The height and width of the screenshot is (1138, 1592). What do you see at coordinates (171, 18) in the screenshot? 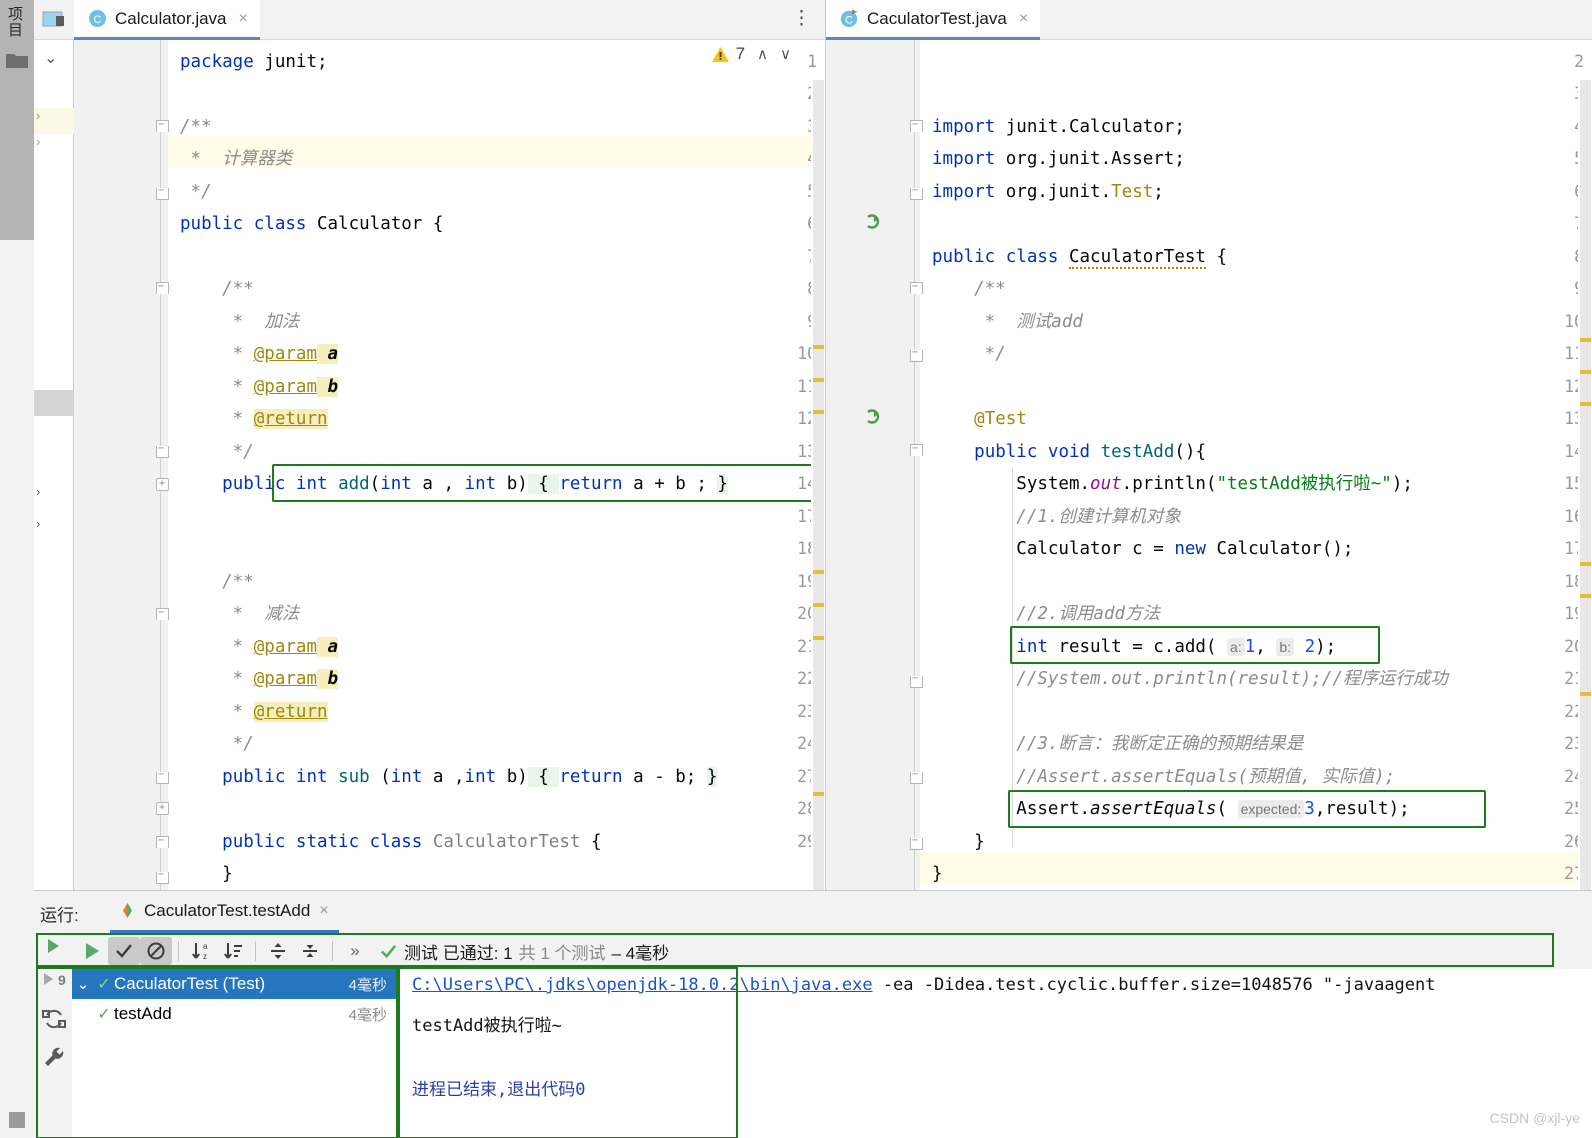
I see `tab-label: Calculator.java` at bounding box center [171, 18].